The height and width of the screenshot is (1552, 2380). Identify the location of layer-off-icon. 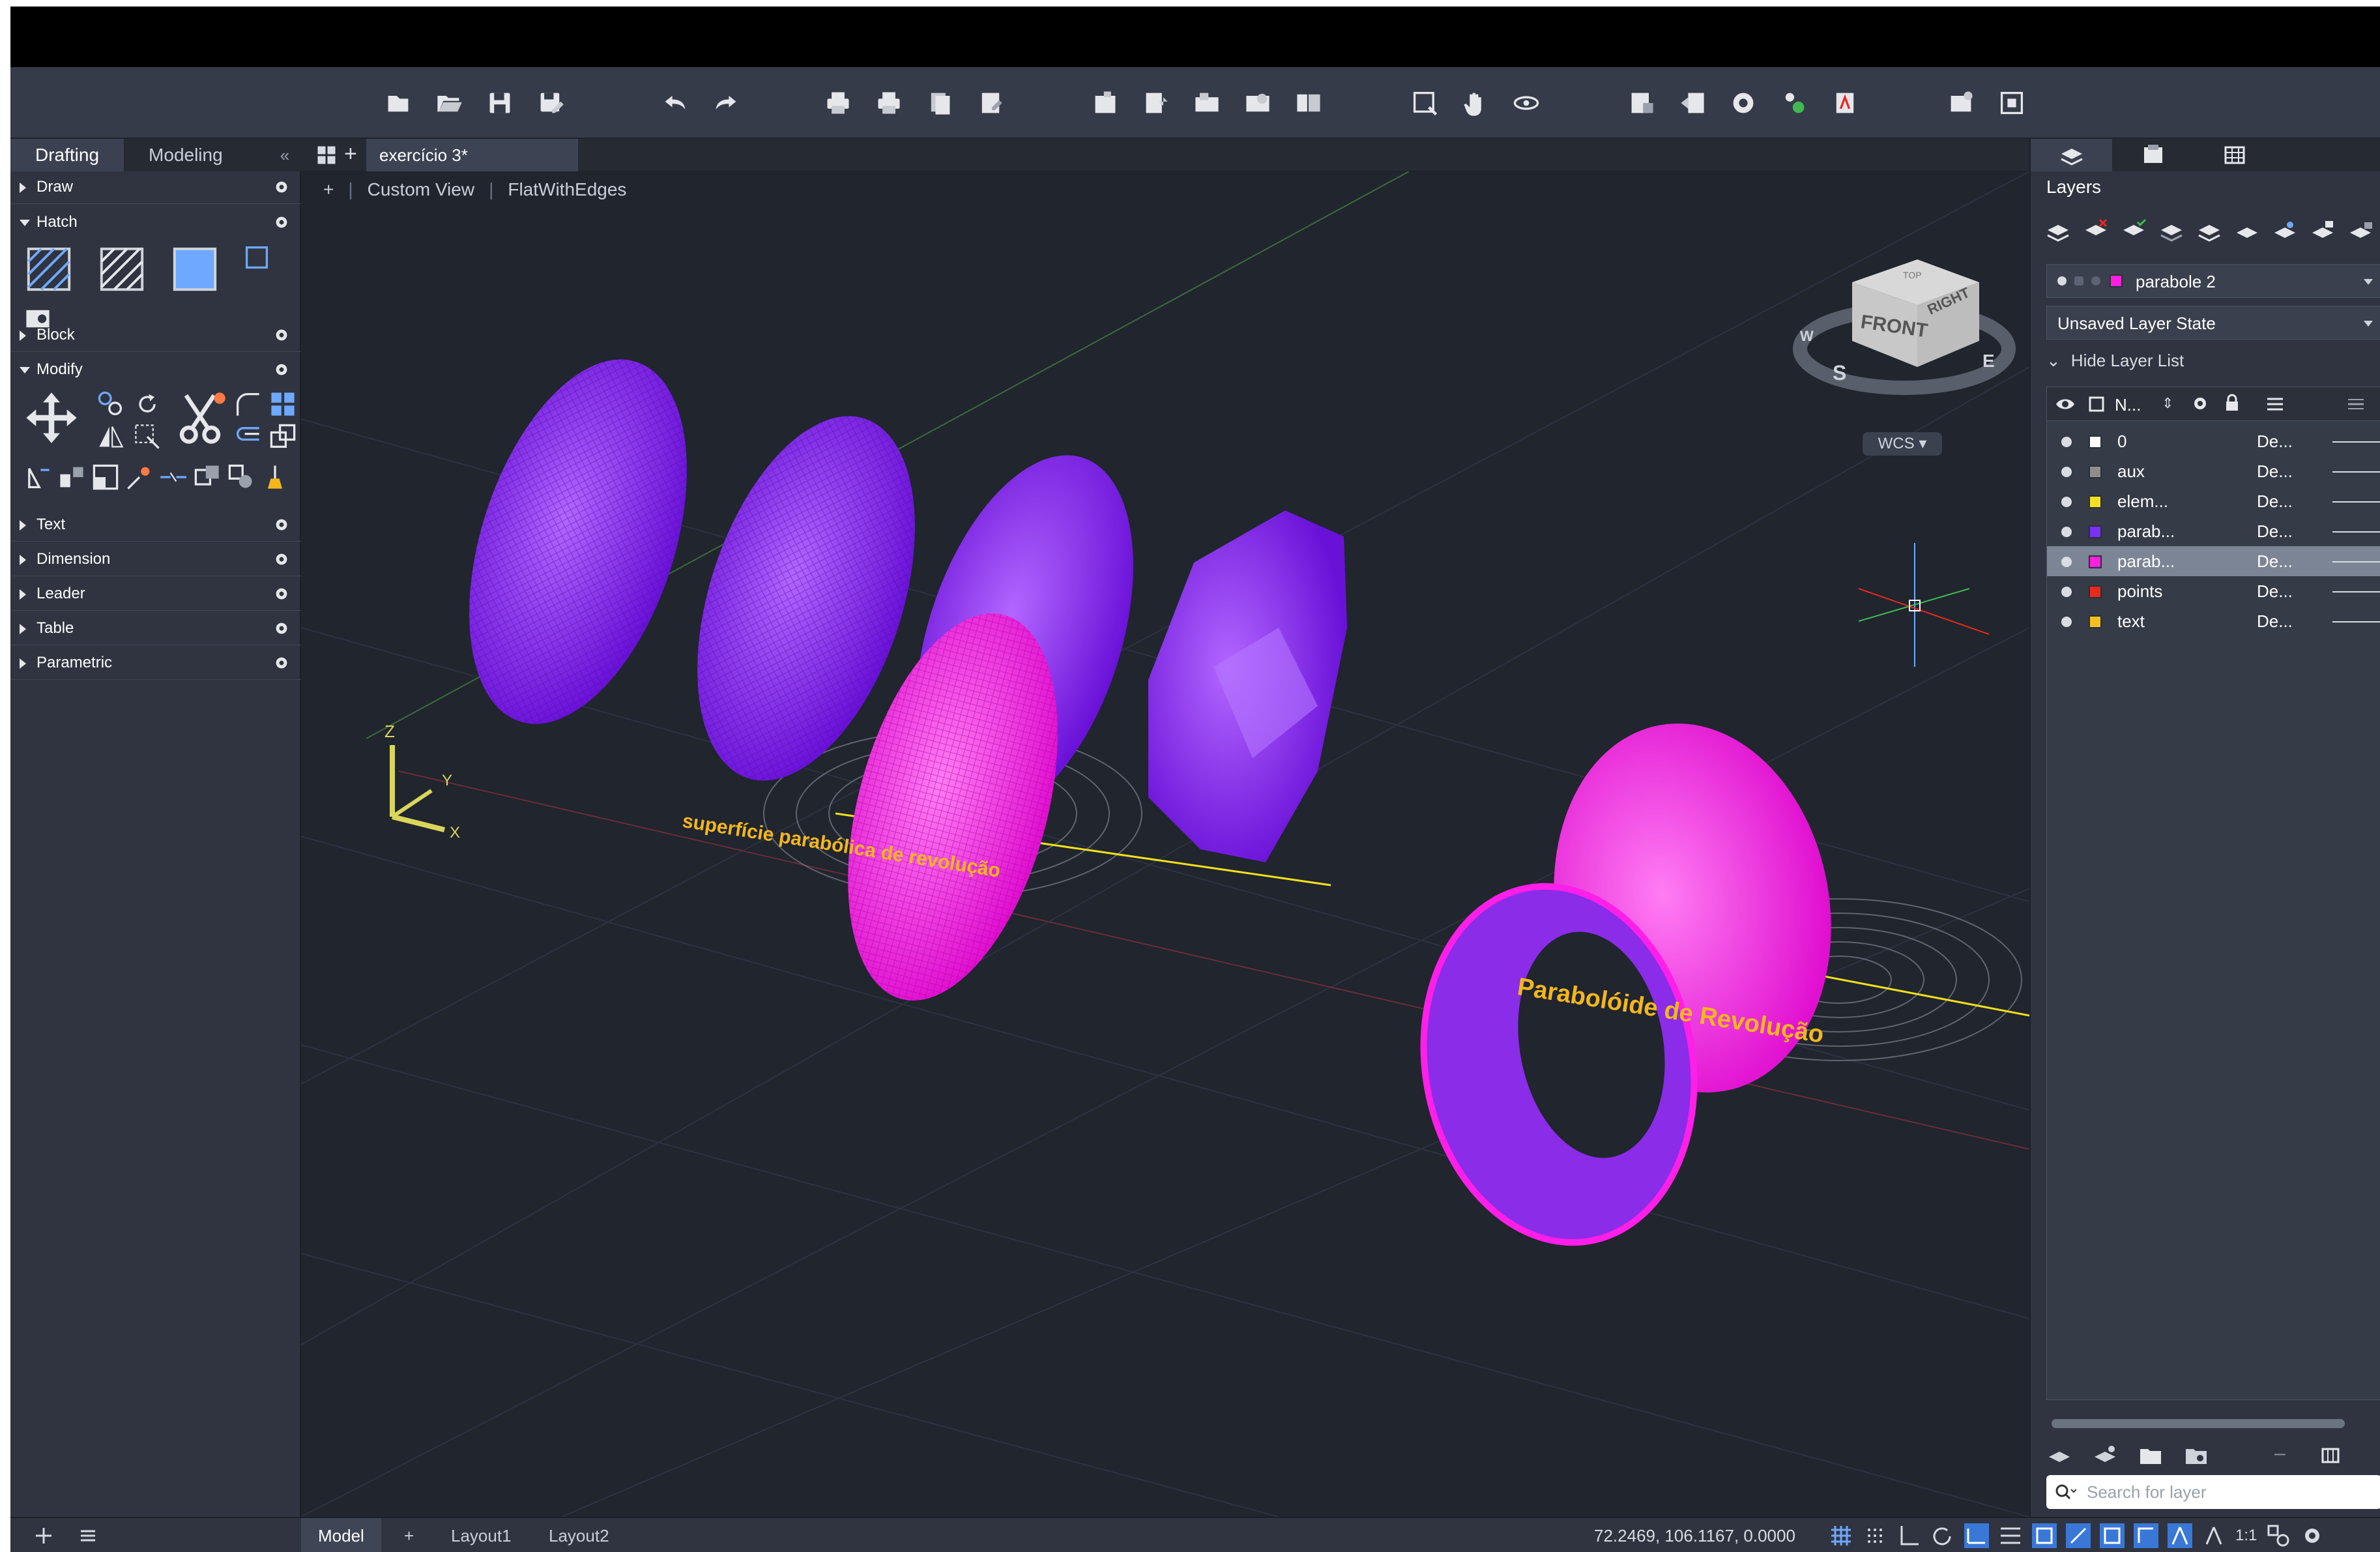
(2247, 230).